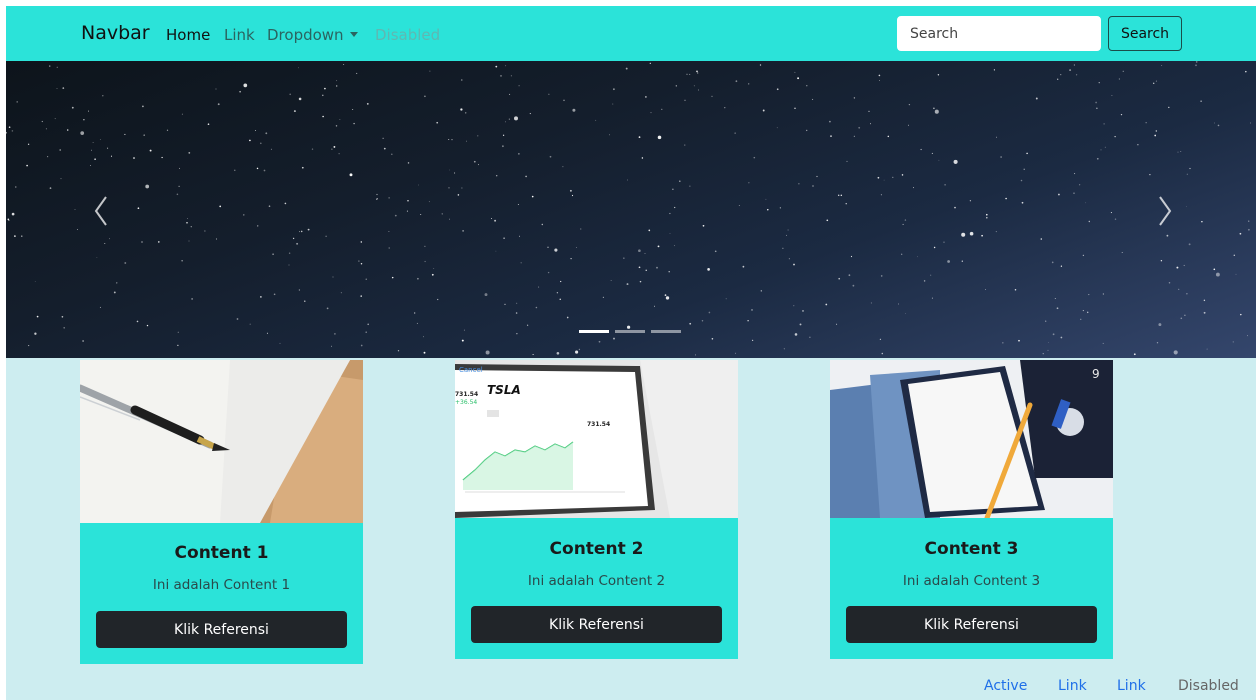 The width and height of the screenshot is (1256, 700). Describe the element at coordinates (1072, 686) in the screenshot. I see `bottom-nav-link-1: Link` at that location.